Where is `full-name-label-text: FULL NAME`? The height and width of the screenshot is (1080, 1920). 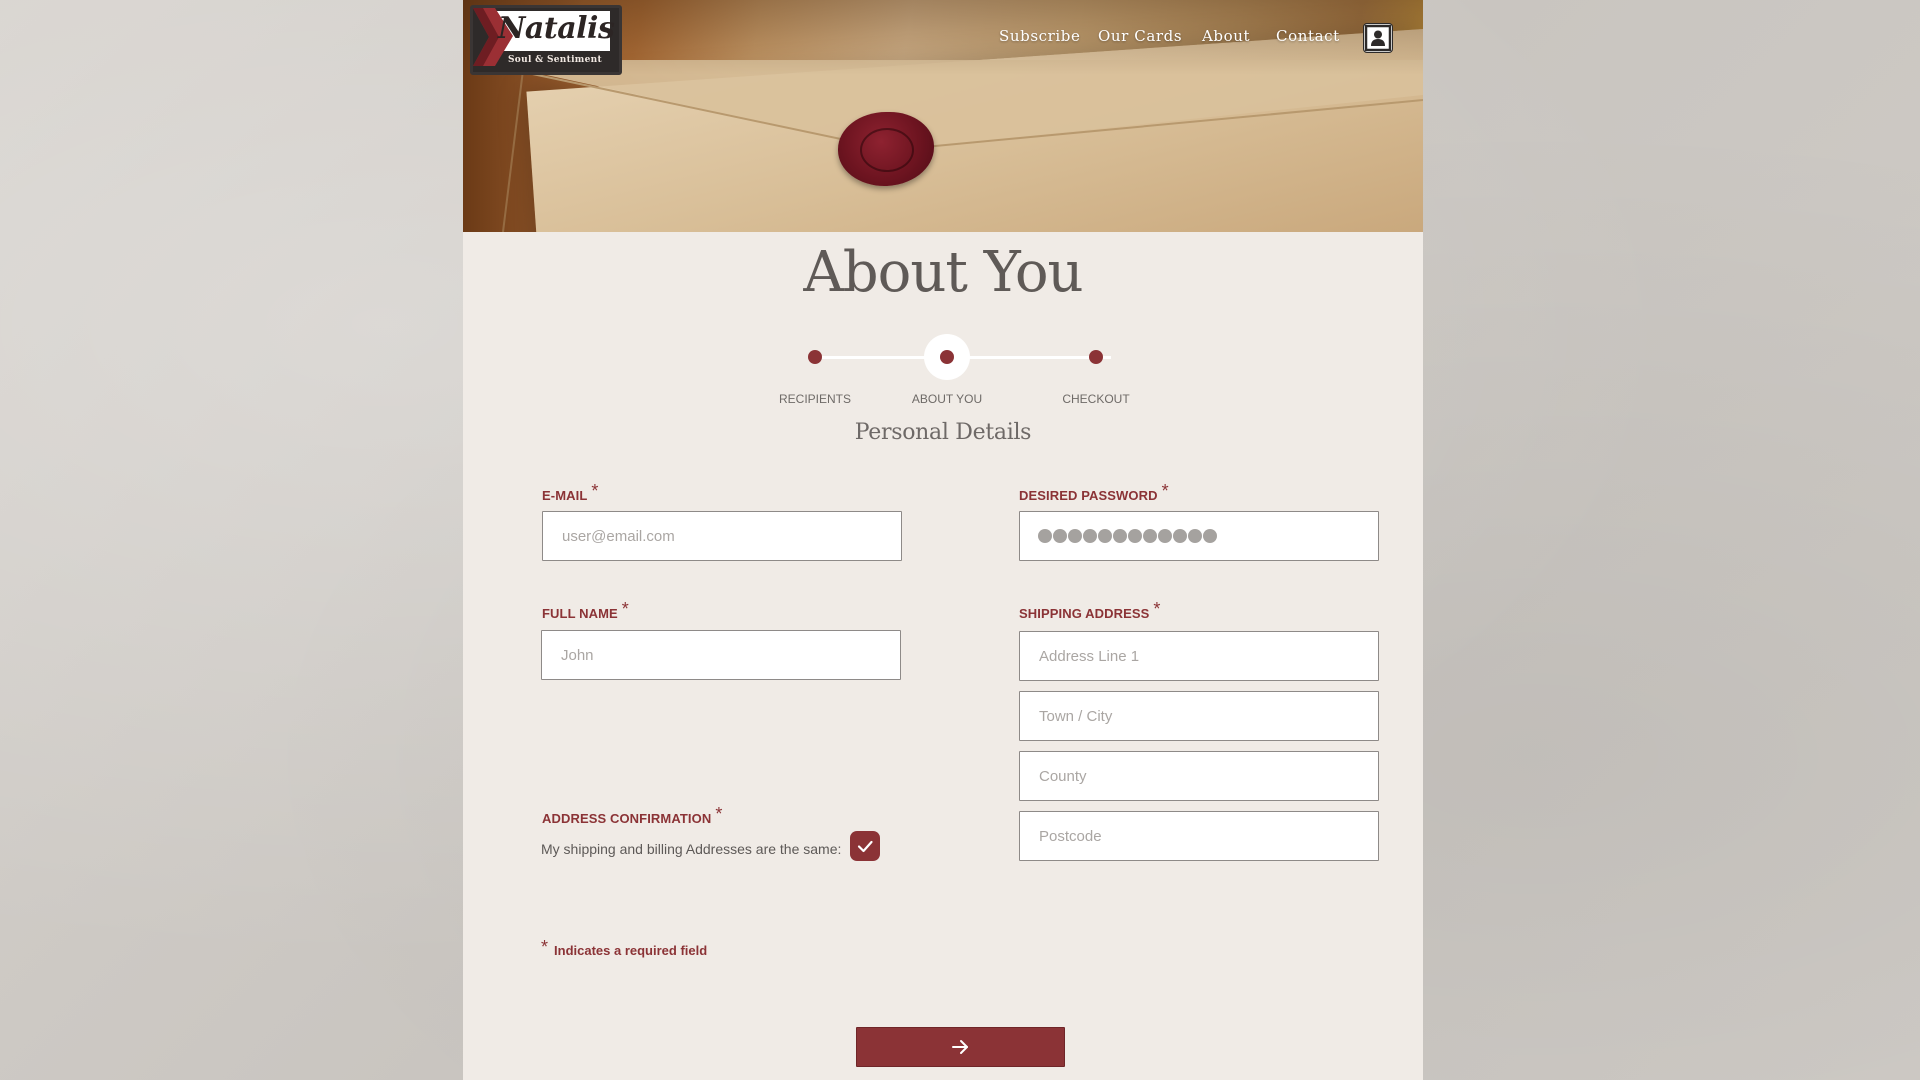
full-name-label-text: FULL NAME is located at coordinates (580, 613).